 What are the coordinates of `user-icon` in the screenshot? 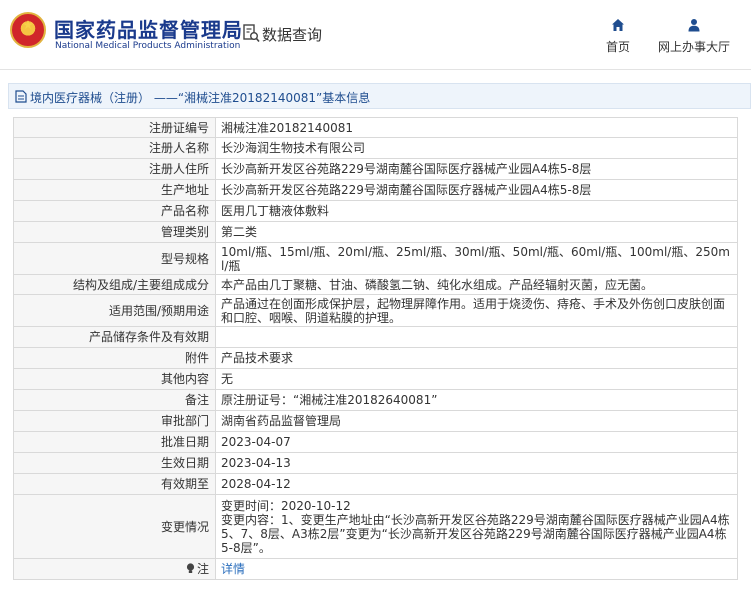 It's located at (694, 25).